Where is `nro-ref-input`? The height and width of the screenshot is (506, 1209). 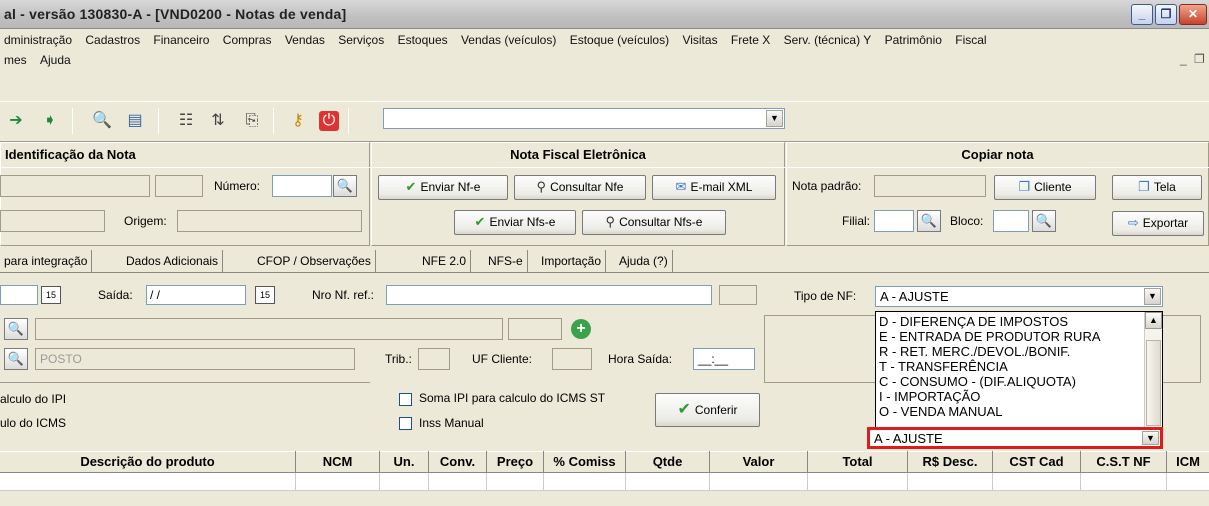 nro-ref-input is located at coordinates (549, 295).